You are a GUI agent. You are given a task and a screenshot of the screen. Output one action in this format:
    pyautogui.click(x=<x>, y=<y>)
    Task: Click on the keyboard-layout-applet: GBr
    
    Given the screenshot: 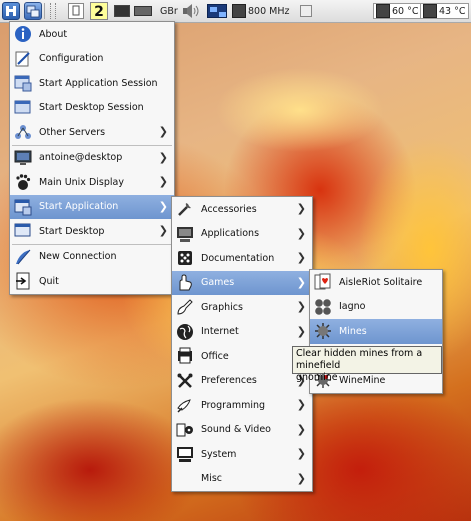 What is the action you would take?
    pyautogui.click(x=169, y=11)
    